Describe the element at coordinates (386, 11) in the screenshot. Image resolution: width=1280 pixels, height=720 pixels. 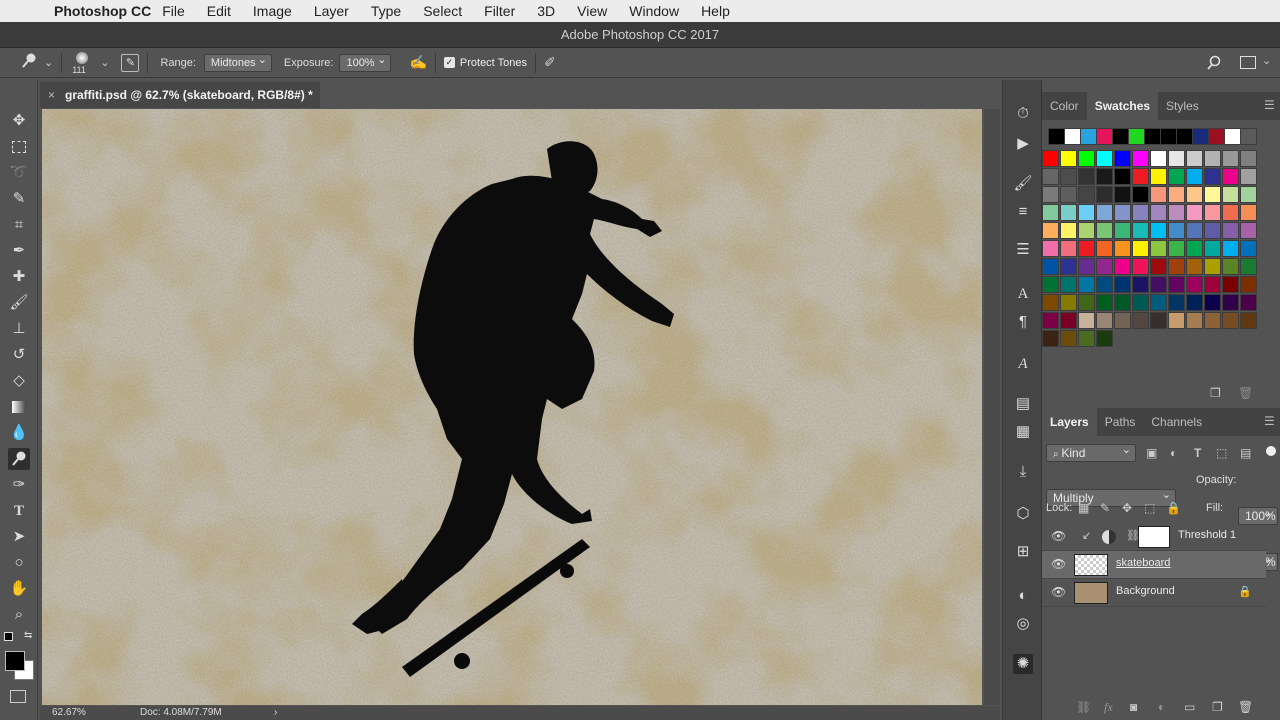
I see `menu-type: Type` at that location.